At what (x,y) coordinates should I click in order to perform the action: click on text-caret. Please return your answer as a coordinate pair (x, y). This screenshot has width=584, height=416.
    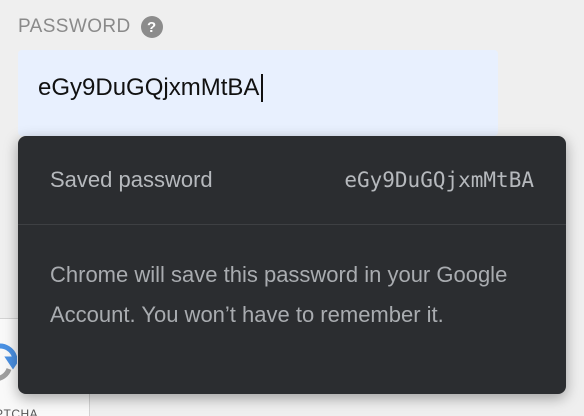
    Looking at the image, I should click on (262, 88).